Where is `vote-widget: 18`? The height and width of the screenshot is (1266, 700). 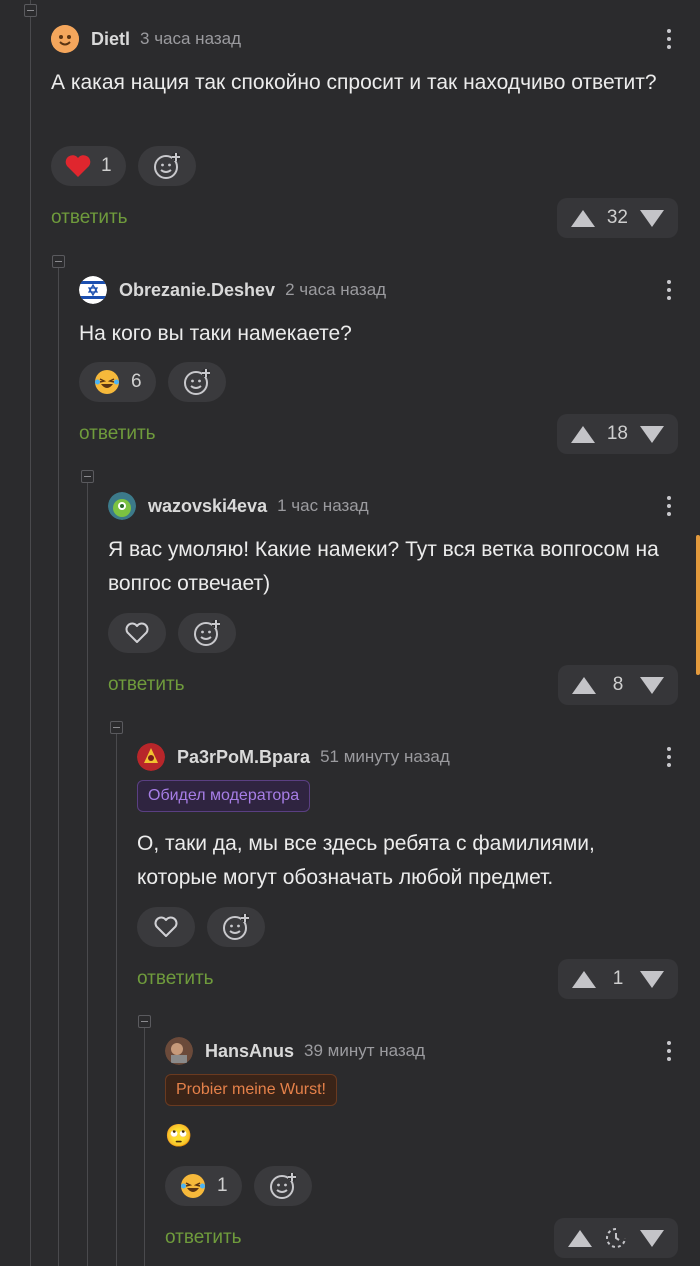
vote-widget: 18 is located at coordinates (617, 434).